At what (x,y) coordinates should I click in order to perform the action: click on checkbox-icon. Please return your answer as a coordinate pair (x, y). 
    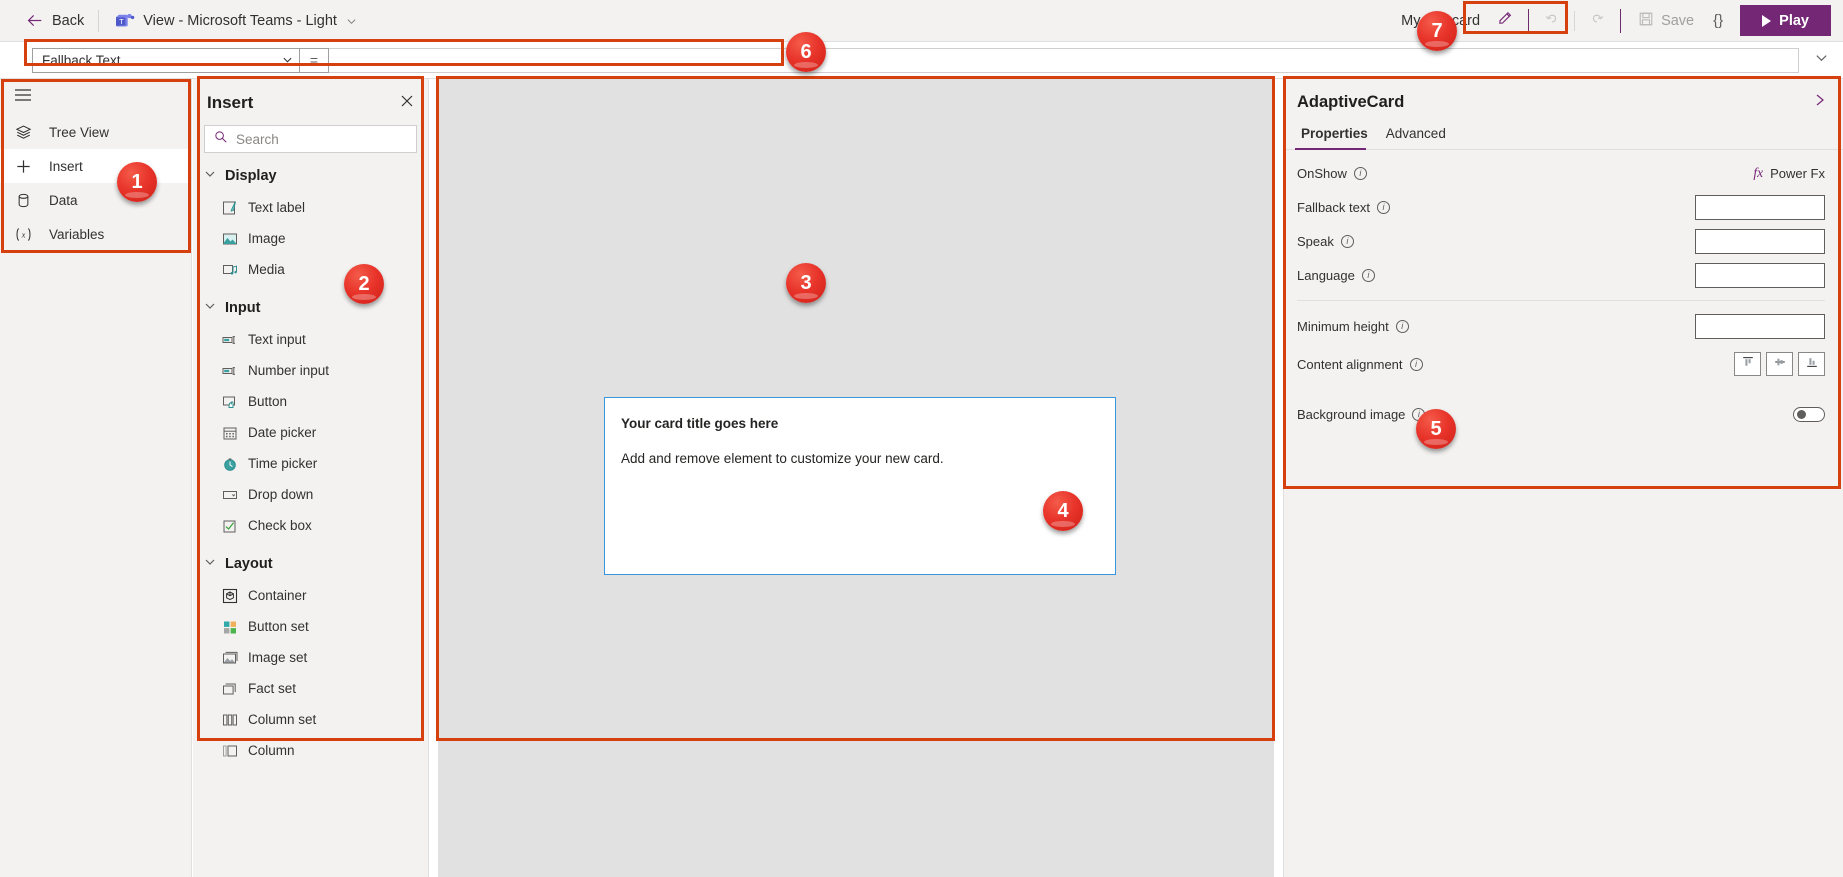
    Looking at the image, I should click on (229, 525).